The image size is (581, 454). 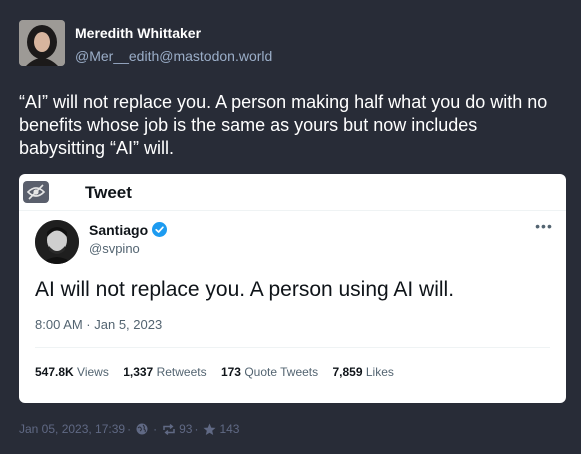 I want to click on boost-count: 93, so click(x=186, y=429).